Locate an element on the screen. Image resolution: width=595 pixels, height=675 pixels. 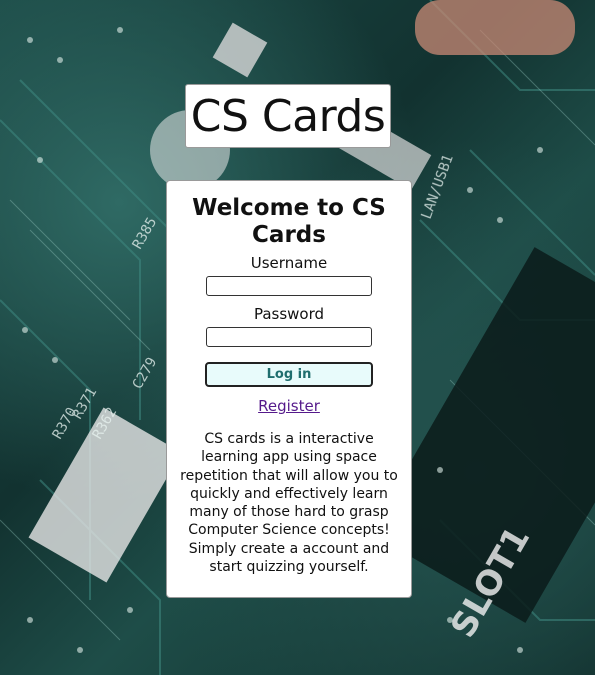
app-title: CS Cards is located at coordinates (288, 116).